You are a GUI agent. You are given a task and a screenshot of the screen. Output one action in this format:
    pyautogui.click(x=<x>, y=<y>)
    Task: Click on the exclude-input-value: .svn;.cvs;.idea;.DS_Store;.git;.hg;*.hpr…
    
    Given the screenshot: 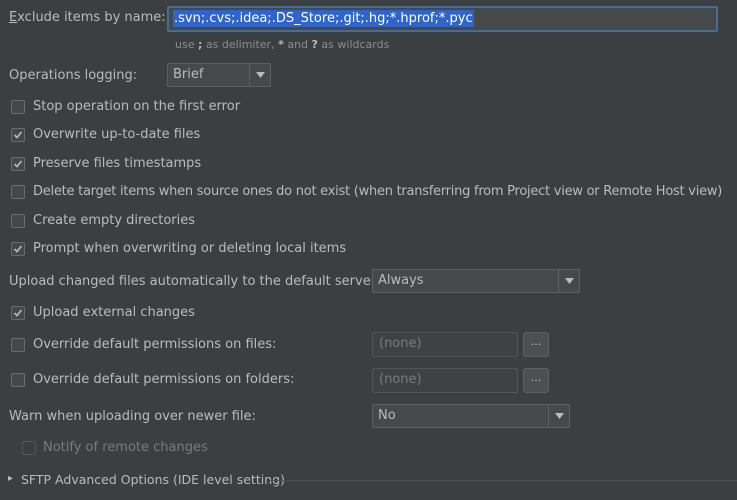 What is the action you would take?
    pyautogui.click(x=323, y=18)
    